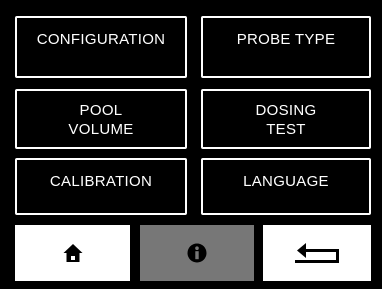 The width and height of the screenshot is (382, 289). I want to click on configuration-label: CONFIGURATION, so click(101, 39).